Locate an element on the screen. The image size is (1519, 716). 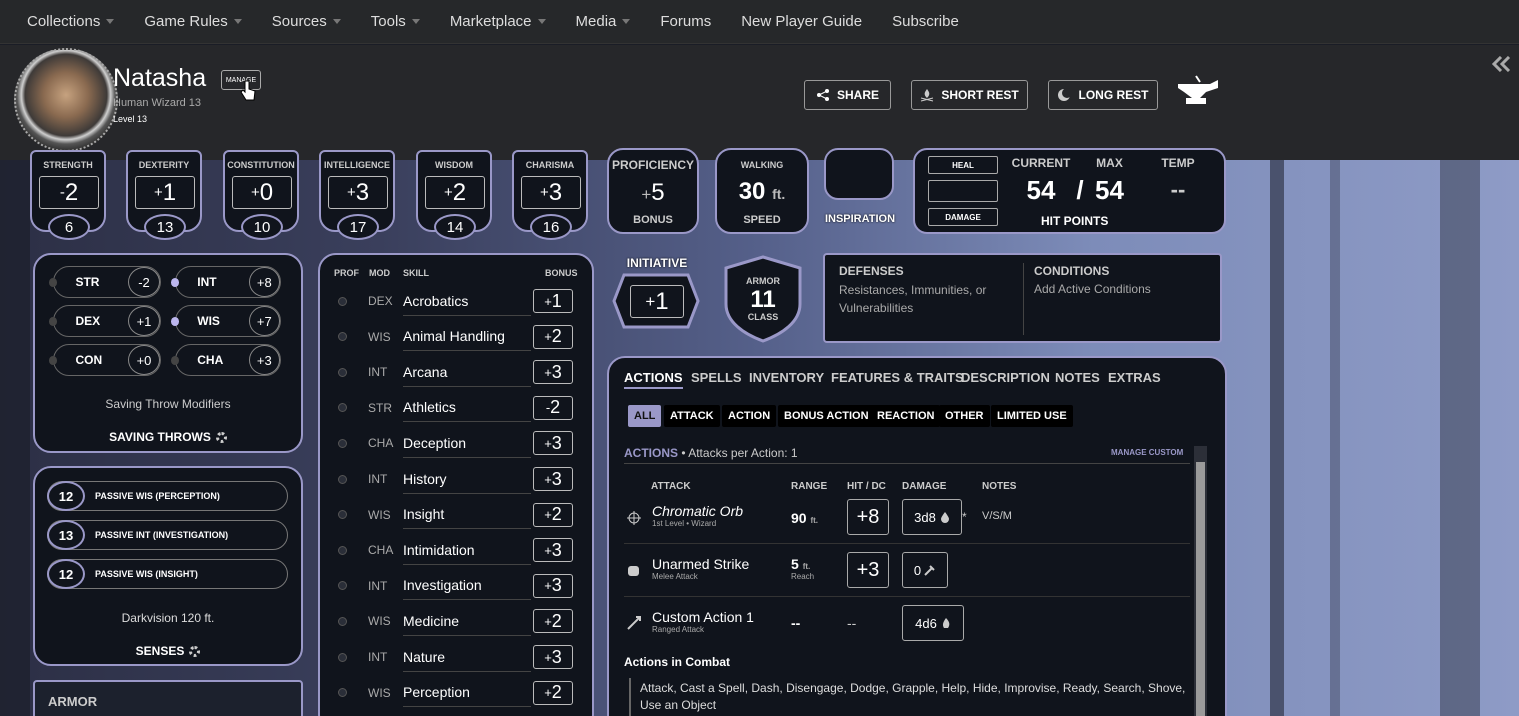
nav-new-player-guide: New Player Guide is located at coordinates (801, 21).